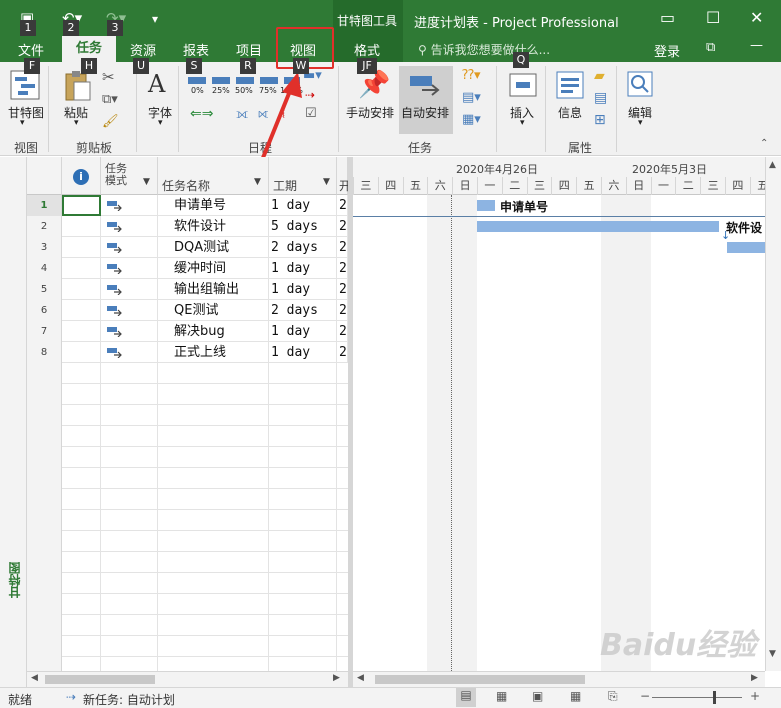 This screenshot has width=781, height=708. Describe the element at coordinates (187, 679) in the screenshot. I see `grid-horizontal-scrollbar: ◀ ▶` at that location.